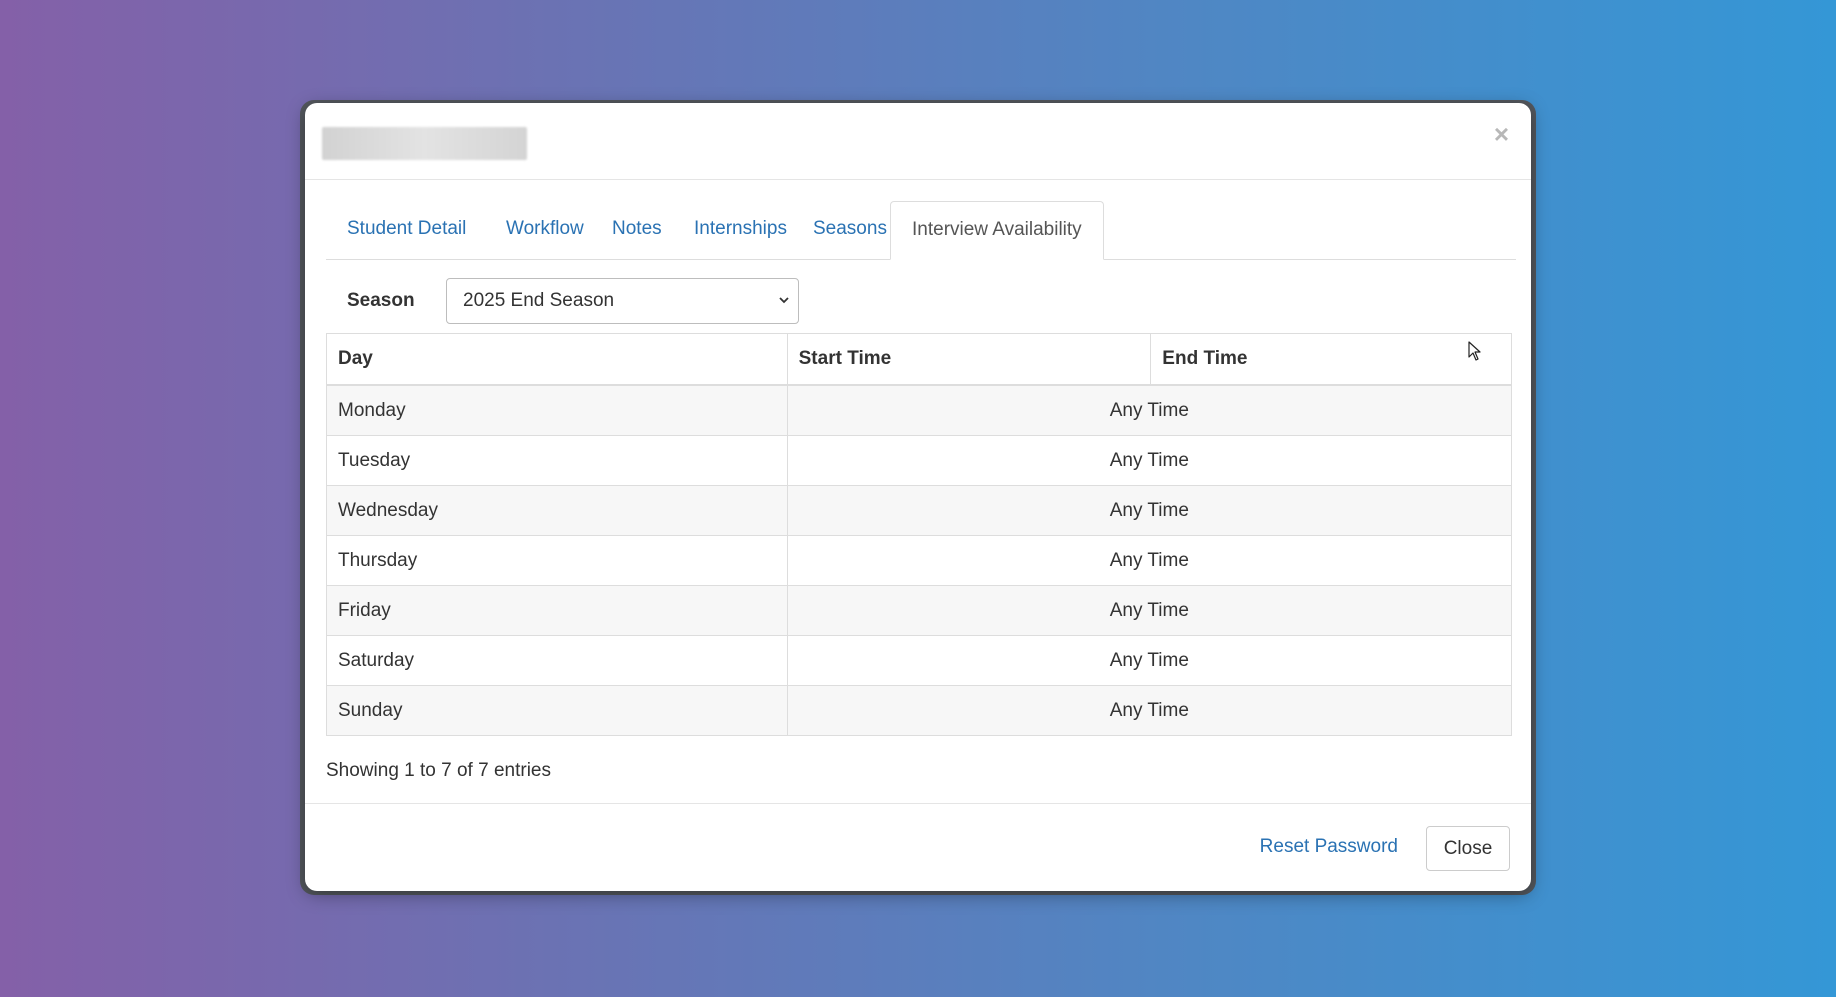 This screenshot has height=997, width=1836. I want to click on close-icon: ×, so click(1501, 134).